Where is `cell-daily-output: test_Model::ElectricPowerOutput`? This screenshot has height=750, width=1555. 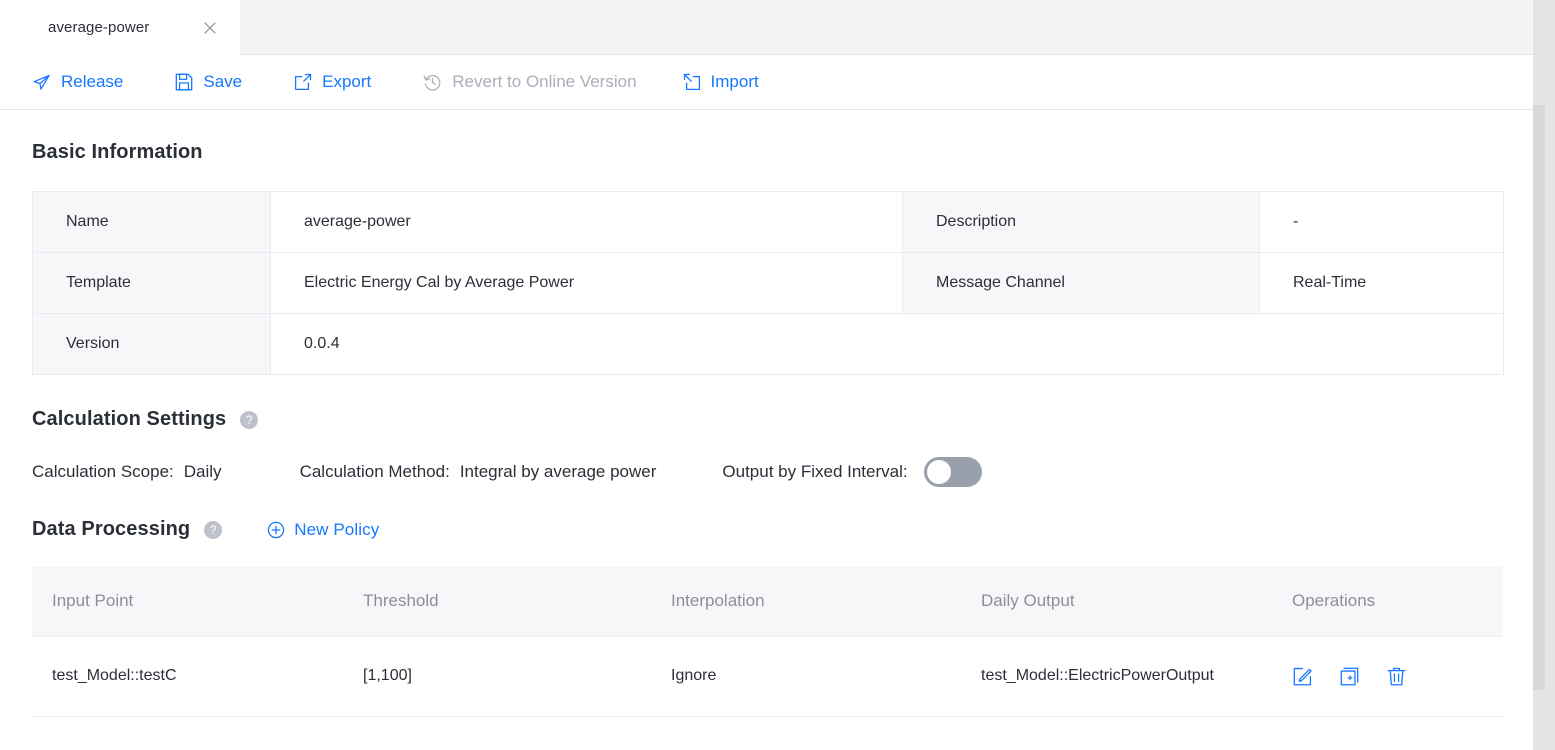
cell-daily-output: test_Model::ElectricPowerOutput is located at coordinates (1116, 676).